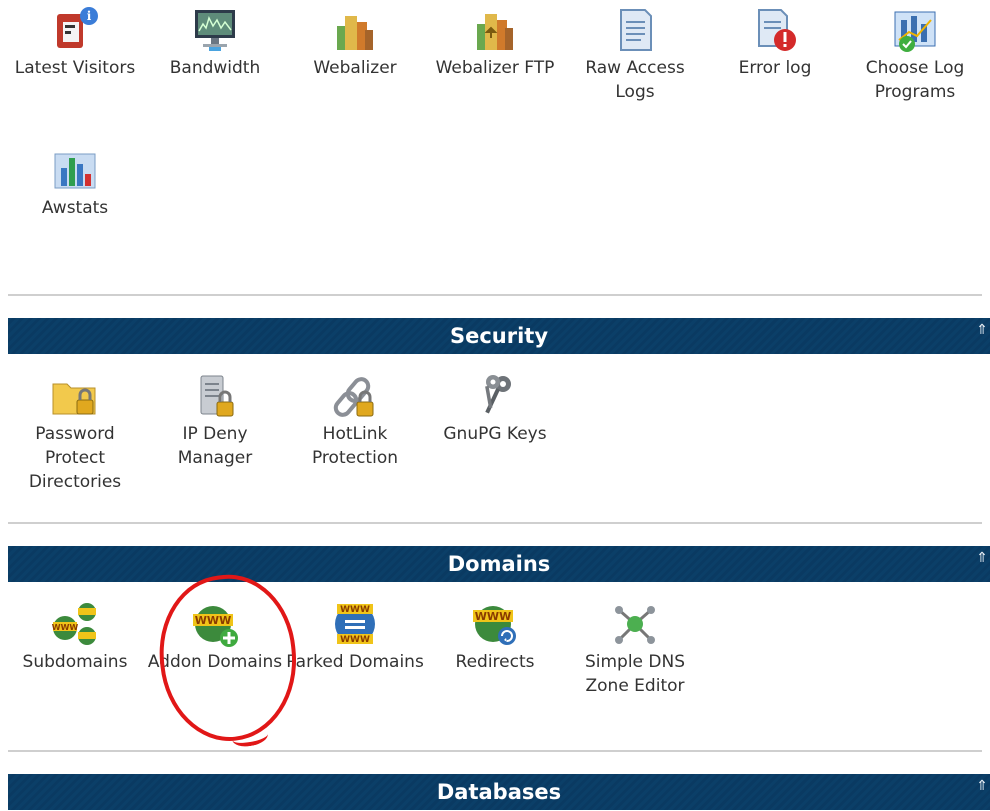 This screenshot has width=990, height=811. Describe the element at coordinates (495, 396) in the screenshot. I see `keys-icon` at that location.